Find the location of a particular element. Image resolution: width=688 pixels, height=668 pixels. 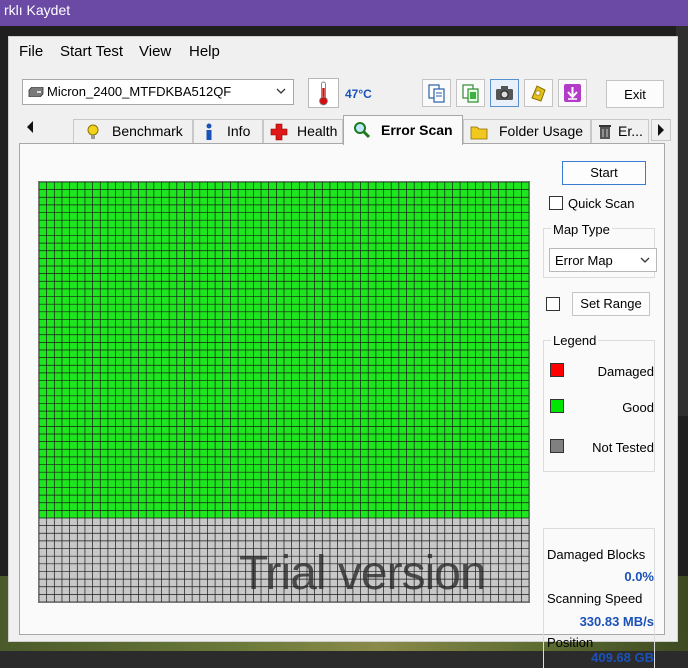

copy-text-icon is located at coordinates (436, 93).